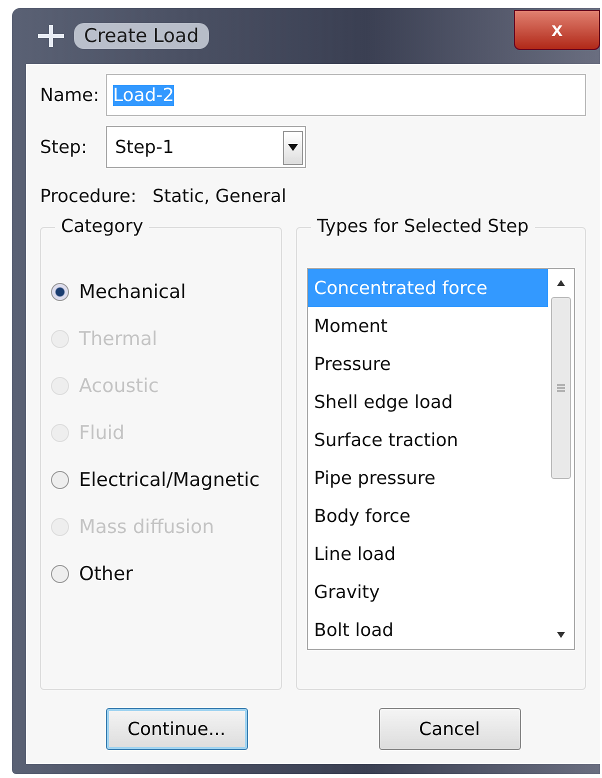 Image resolution: width=602 pixels, height=778 pixels. Describe the element at coordinates (561, 635) in the screenshot. I see `scroll-down-icon` at that location.